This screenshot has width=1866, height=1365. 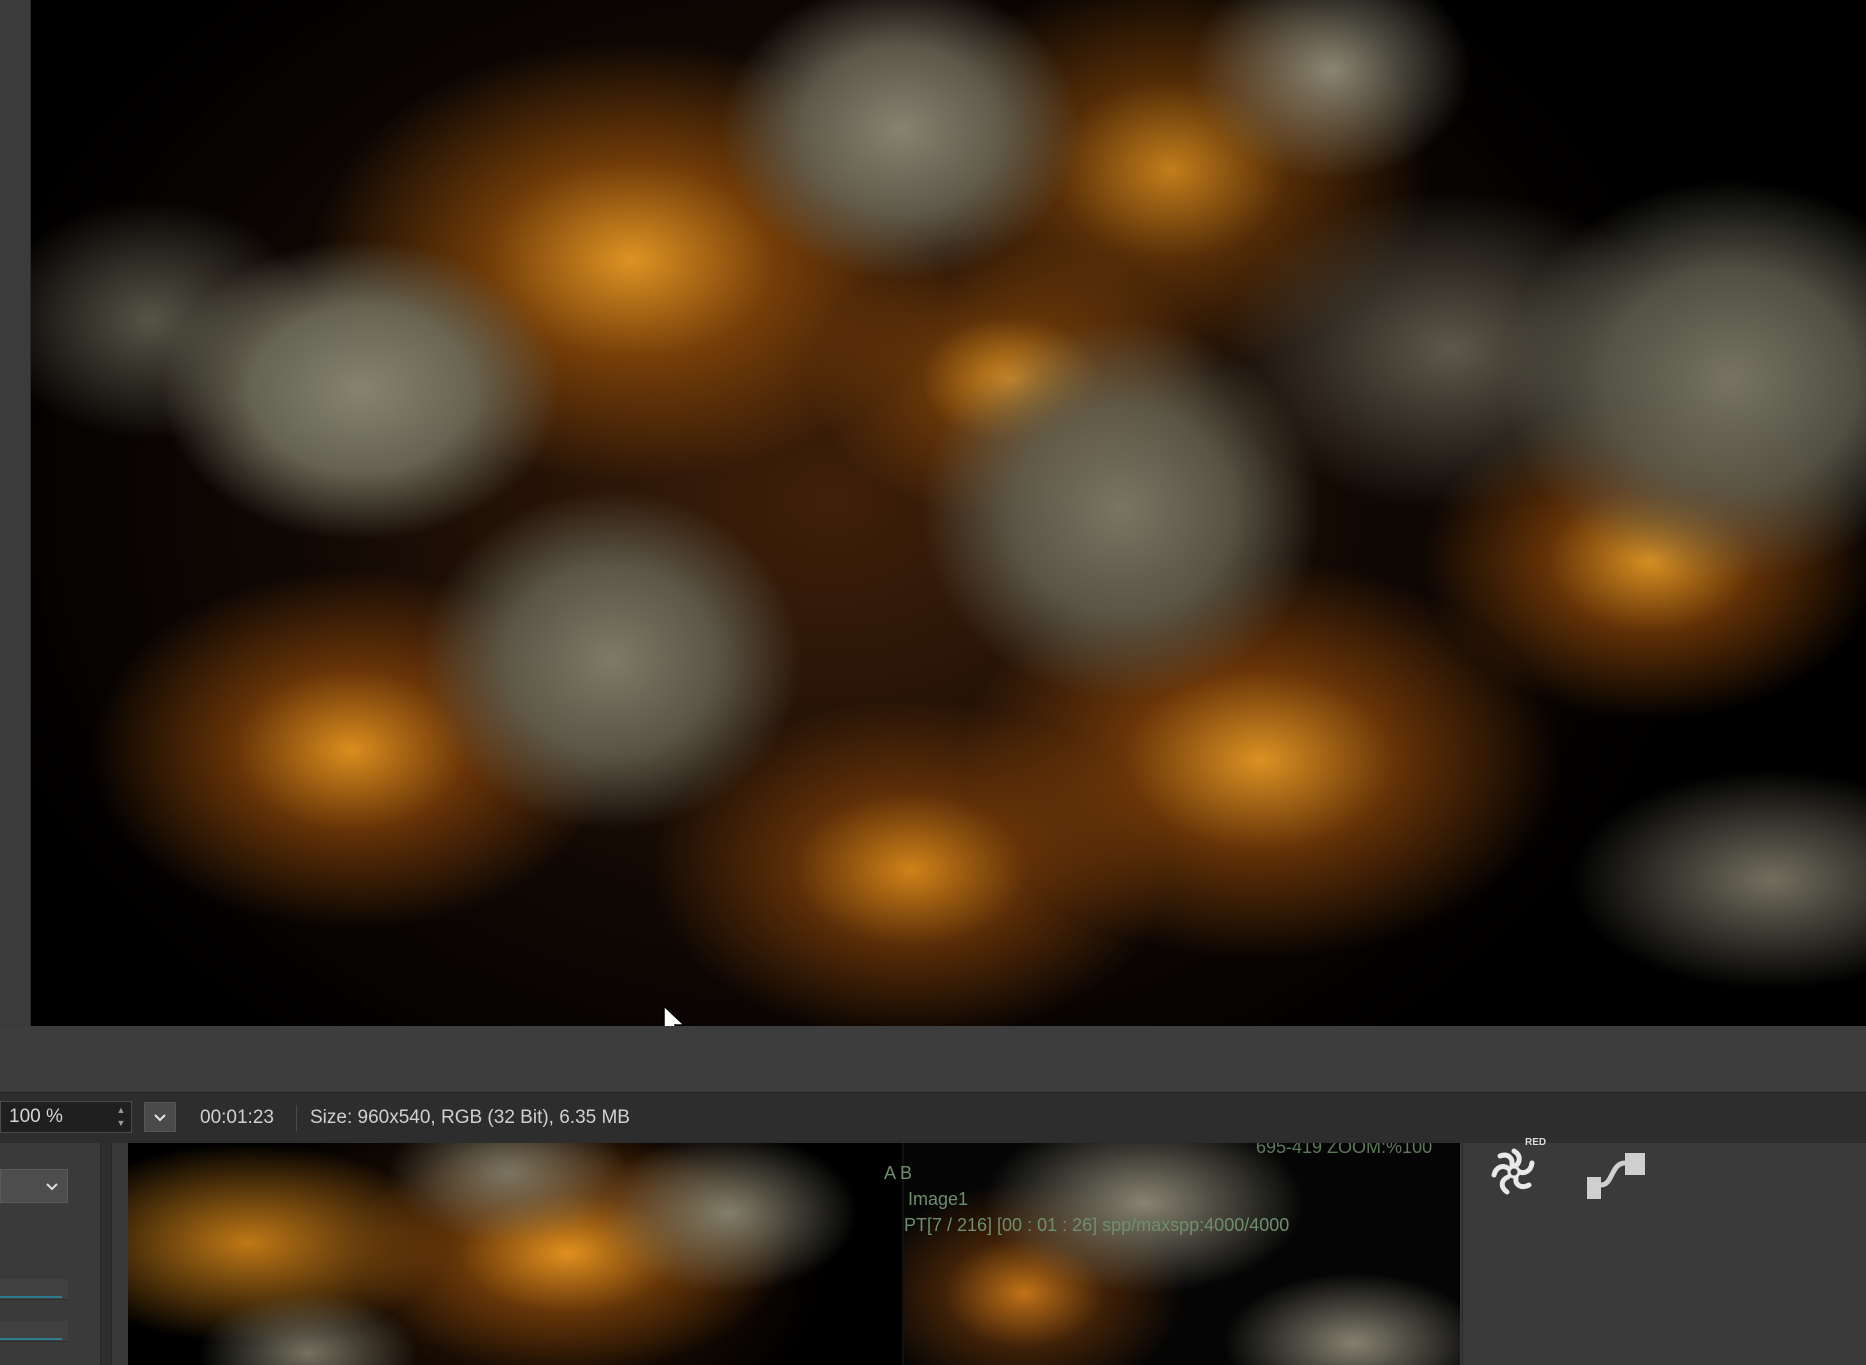 I want to click on bottom-right-toolbar: RED, so click(x=1664, y=1251).